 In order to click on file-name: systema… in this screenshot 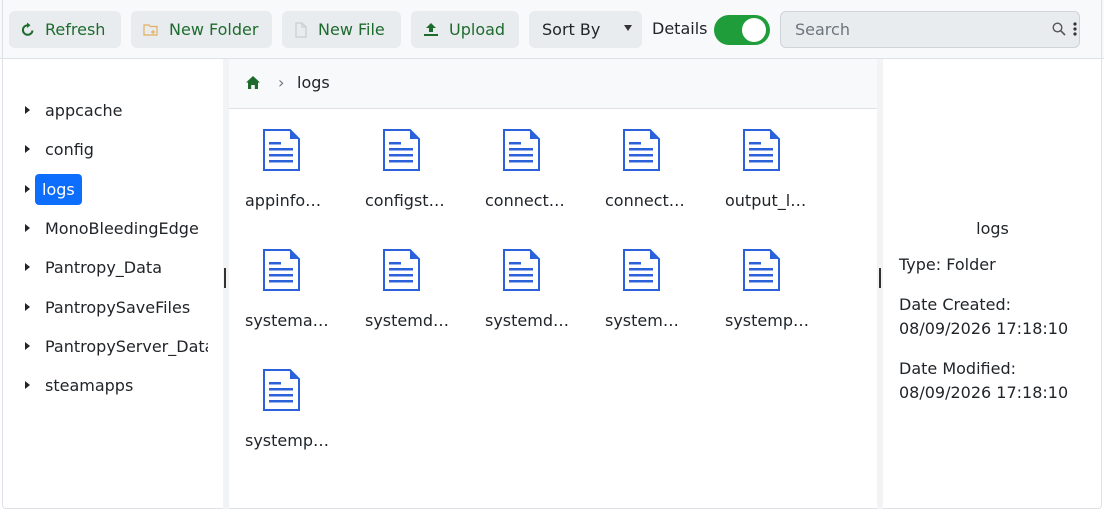, I will do `click(287, 320)`.